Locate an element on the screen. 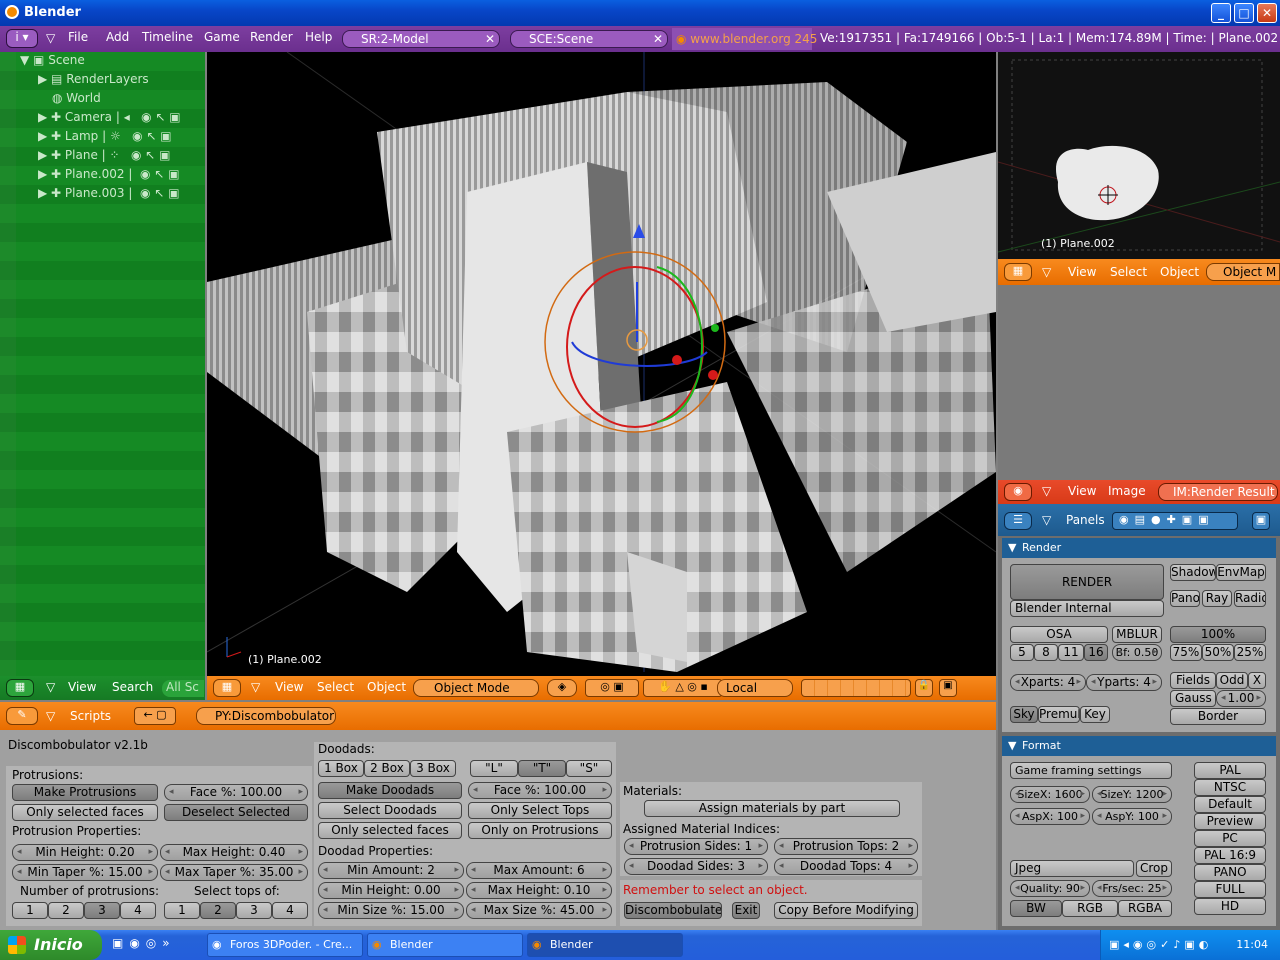 The image size is (1280, 960). outliner-item-lamp: ▶ ✚ Lamp | ☼ ◉ ↖ ▣ is located at coordinates (105, 136).